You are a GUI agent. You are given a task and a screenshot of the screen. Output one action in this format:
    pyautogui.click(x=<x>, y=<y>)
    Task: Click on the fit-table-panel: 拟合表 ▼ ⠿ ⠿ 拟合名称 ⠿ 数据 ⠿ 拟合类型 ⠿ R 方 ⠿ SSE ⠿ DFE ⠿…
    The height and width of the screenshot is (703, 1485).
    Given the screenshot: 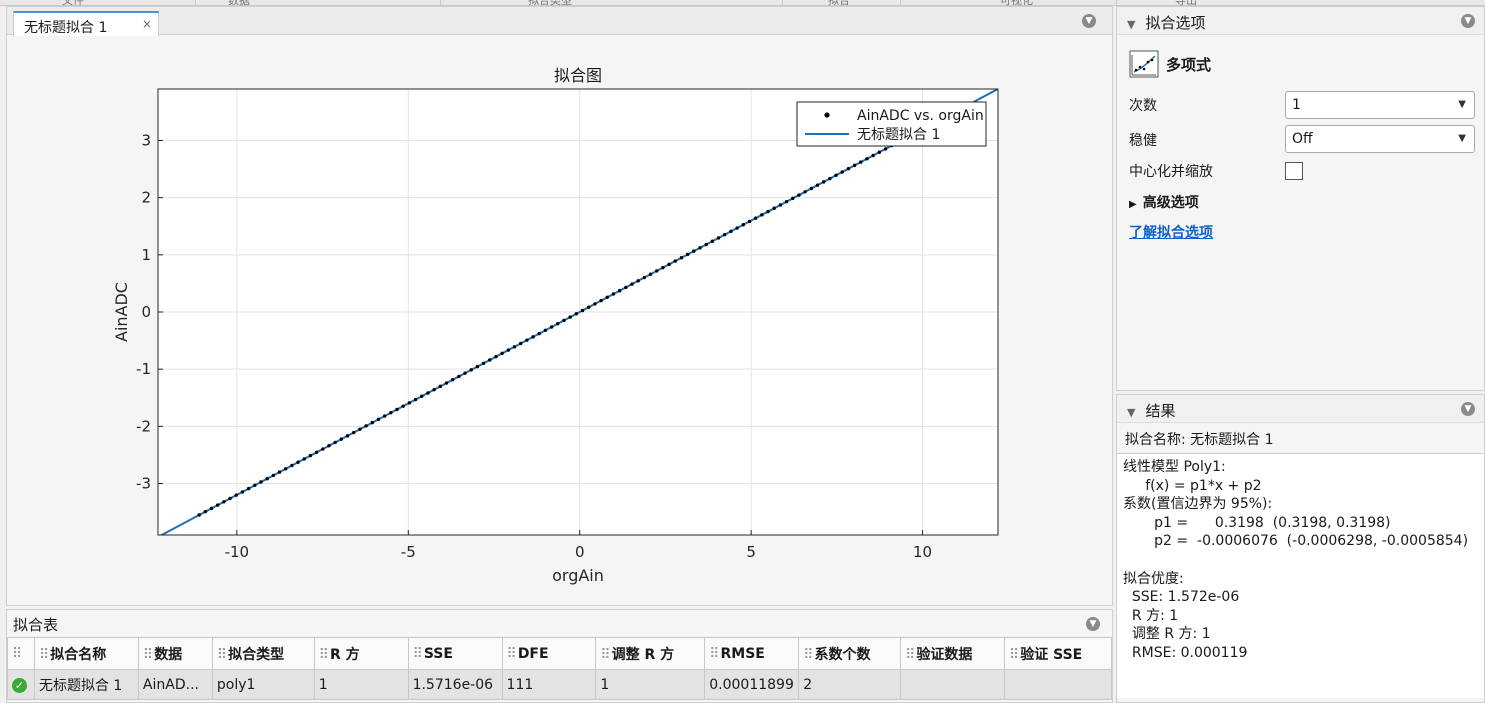 What is the action you would take?
    pyautogui.click(x=559, y=656)
    